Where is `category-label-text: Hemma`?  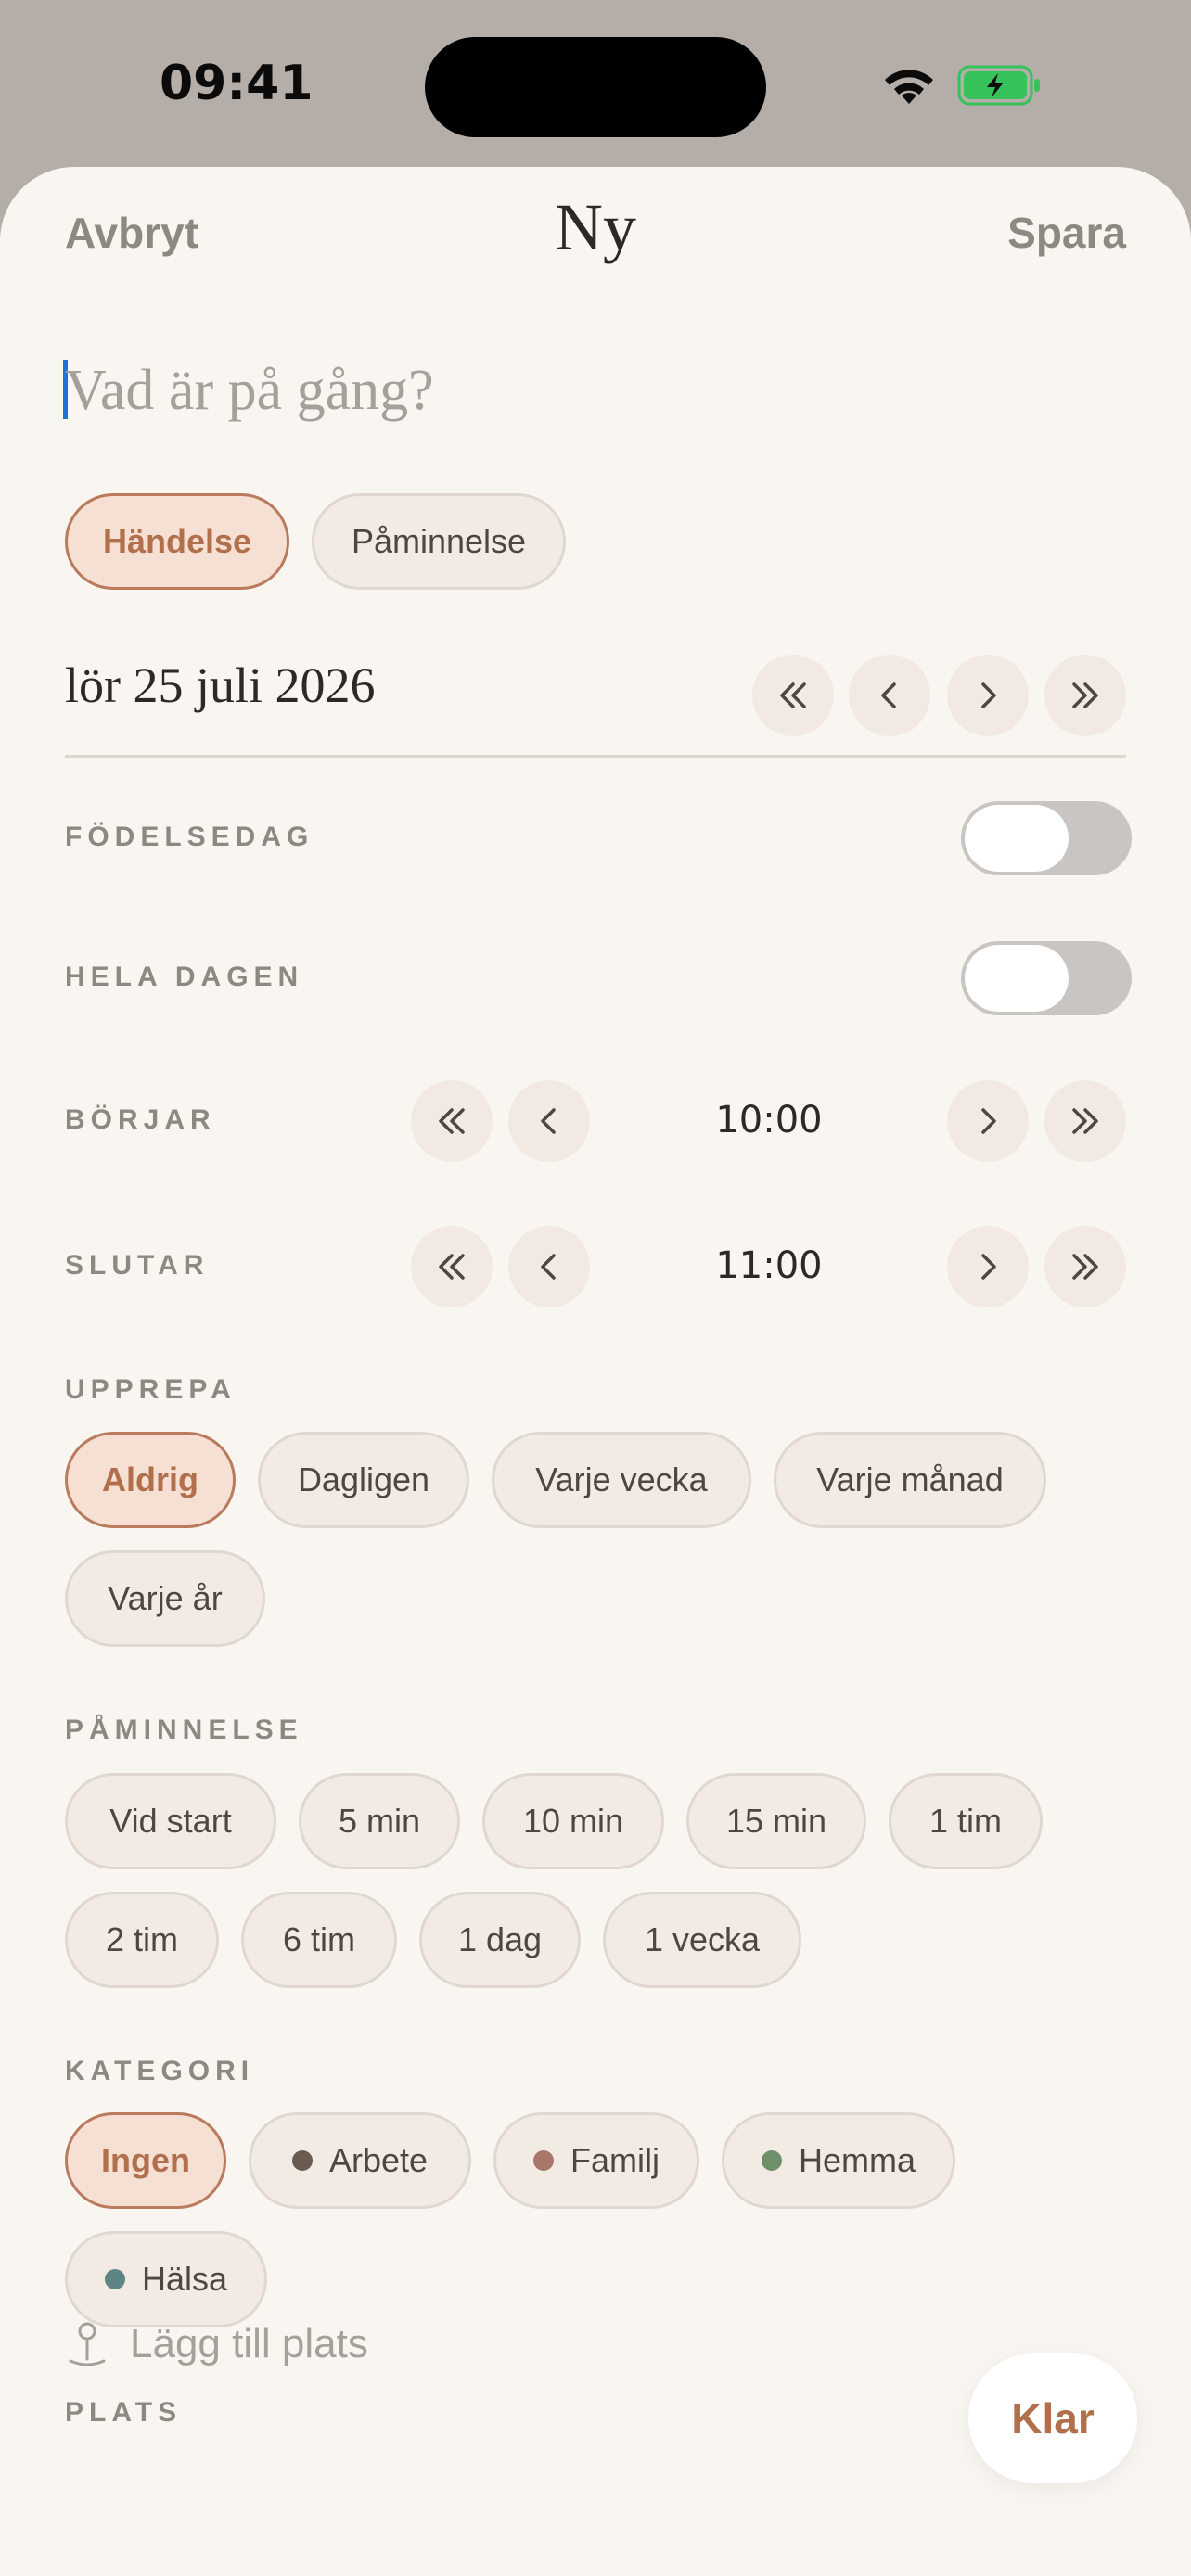 category-label-text: Hemma is located at coordinates (857, 2160).